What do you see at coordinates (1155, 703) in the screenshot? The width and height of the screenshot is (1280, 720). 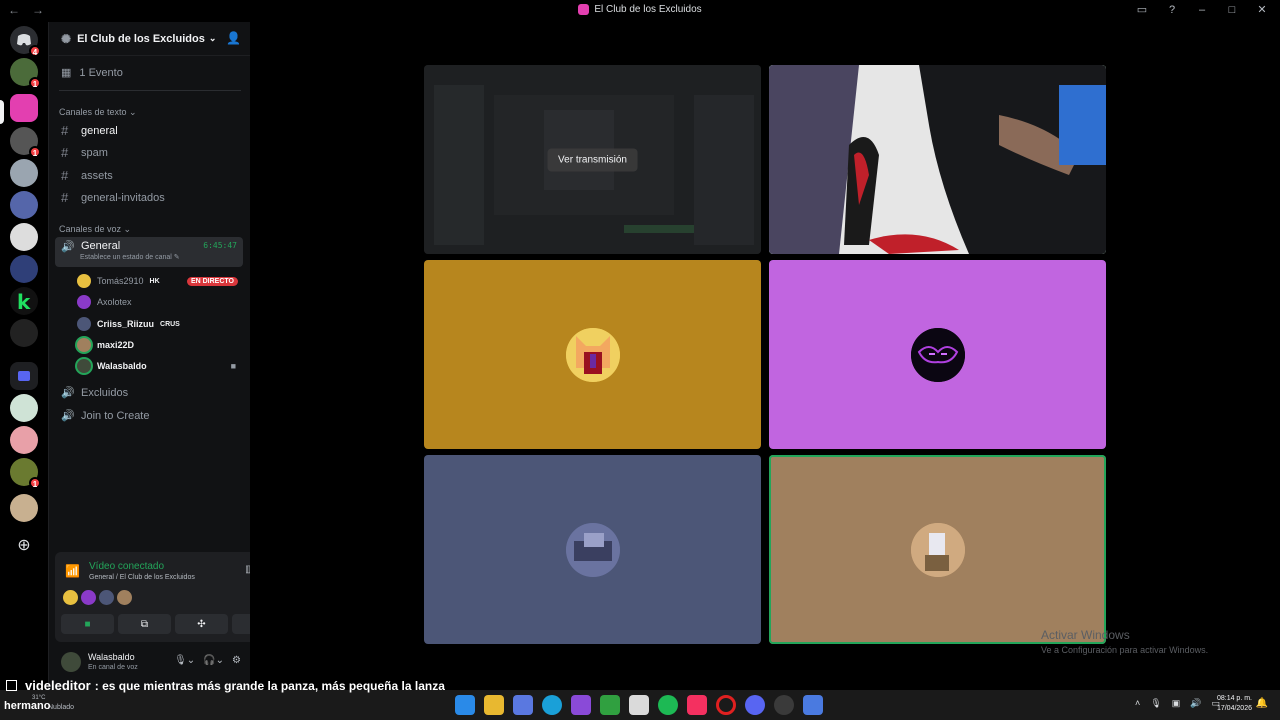 I see `microphone-icon: 🎙` at bounding box center [1155, 703].